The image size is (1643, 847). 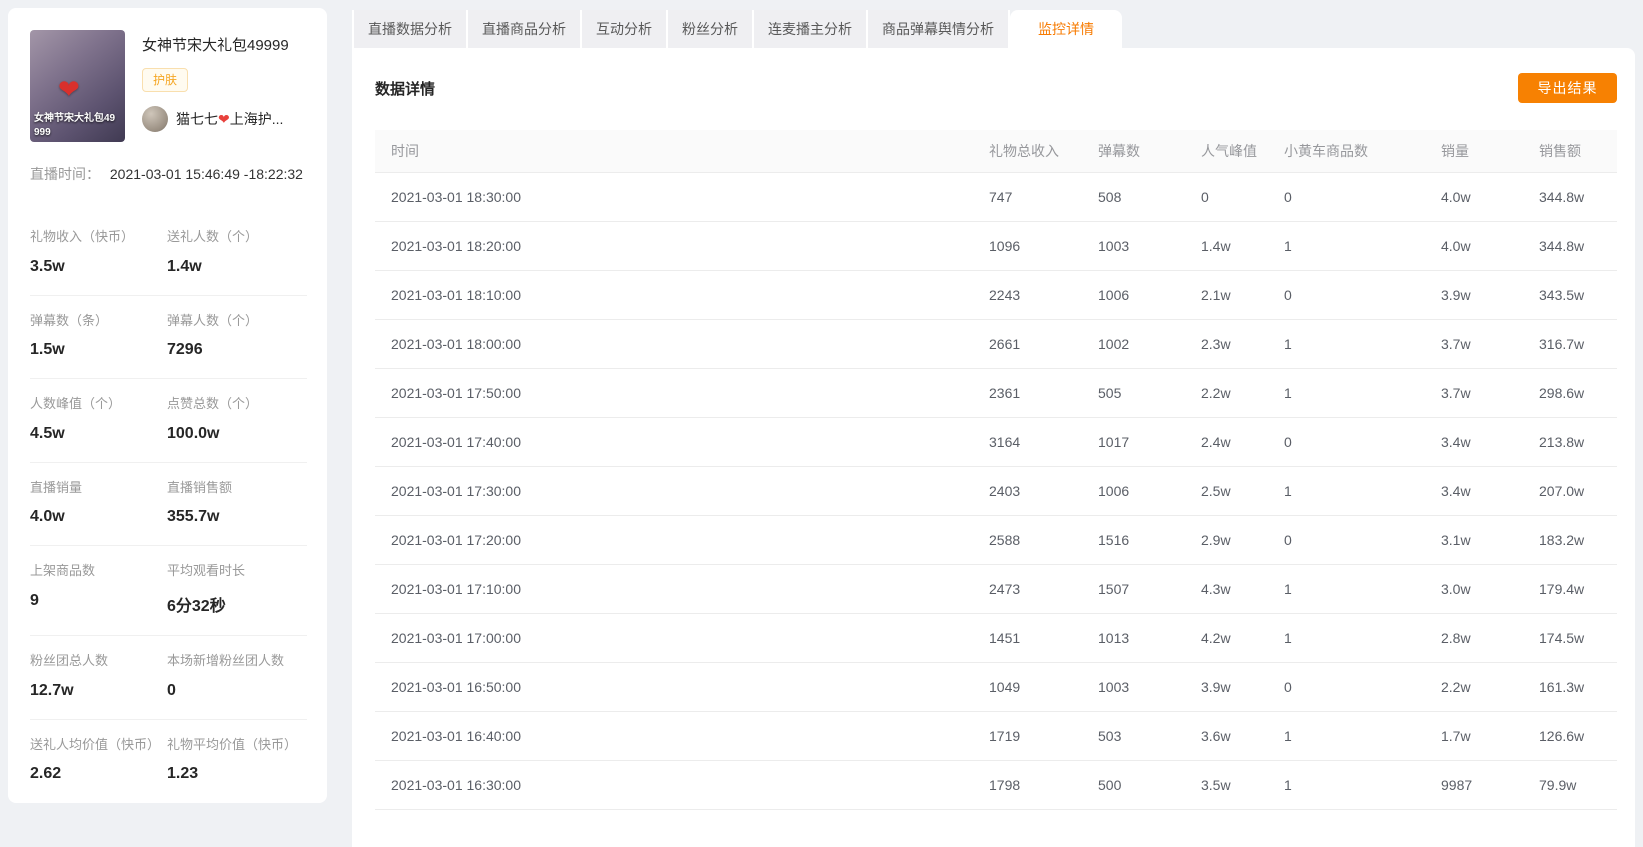 I want to click on table-cell: 1451, so click(x=1027, y=638).